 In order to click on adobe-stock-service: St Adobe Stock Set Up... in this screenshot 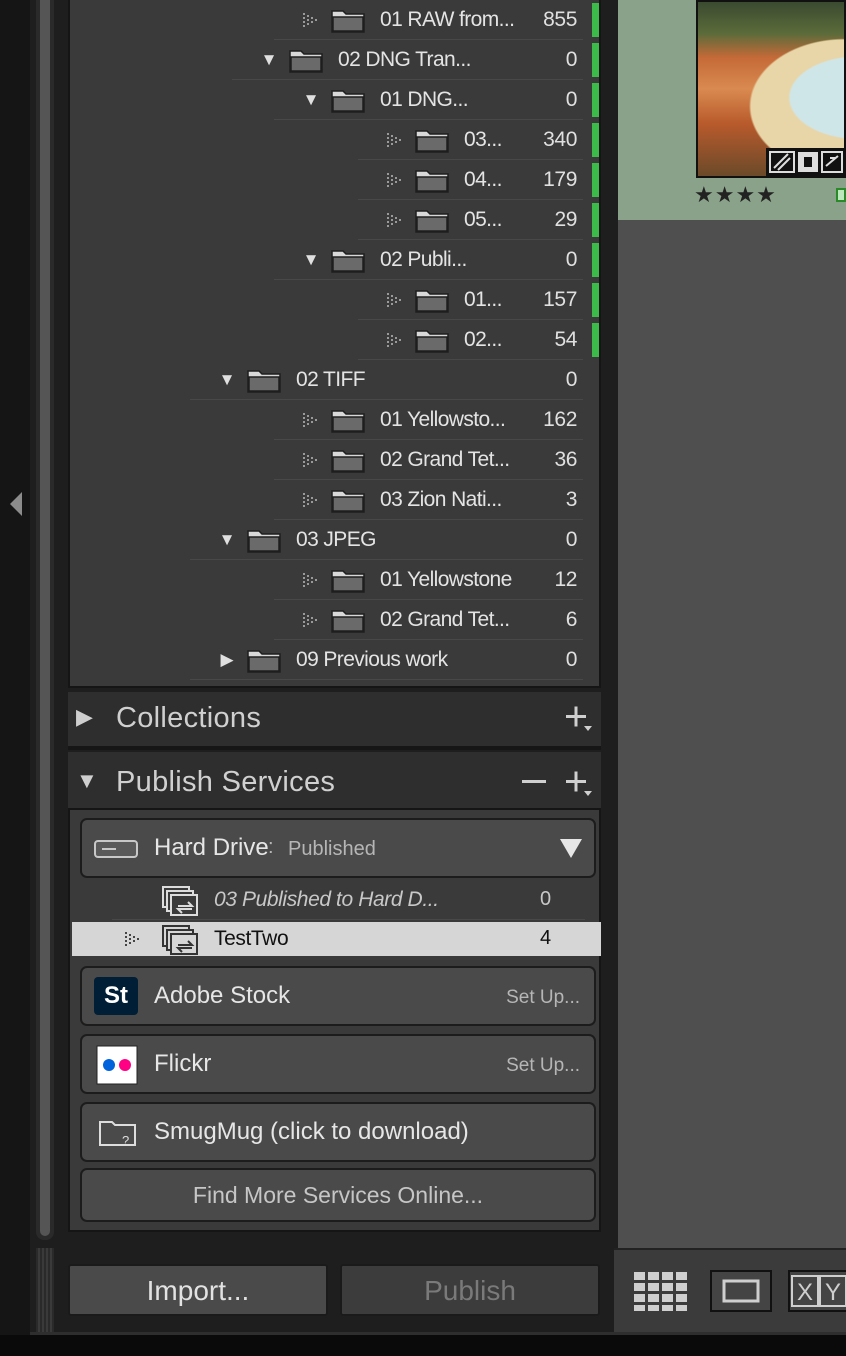, I will do `click(338, 996)`.